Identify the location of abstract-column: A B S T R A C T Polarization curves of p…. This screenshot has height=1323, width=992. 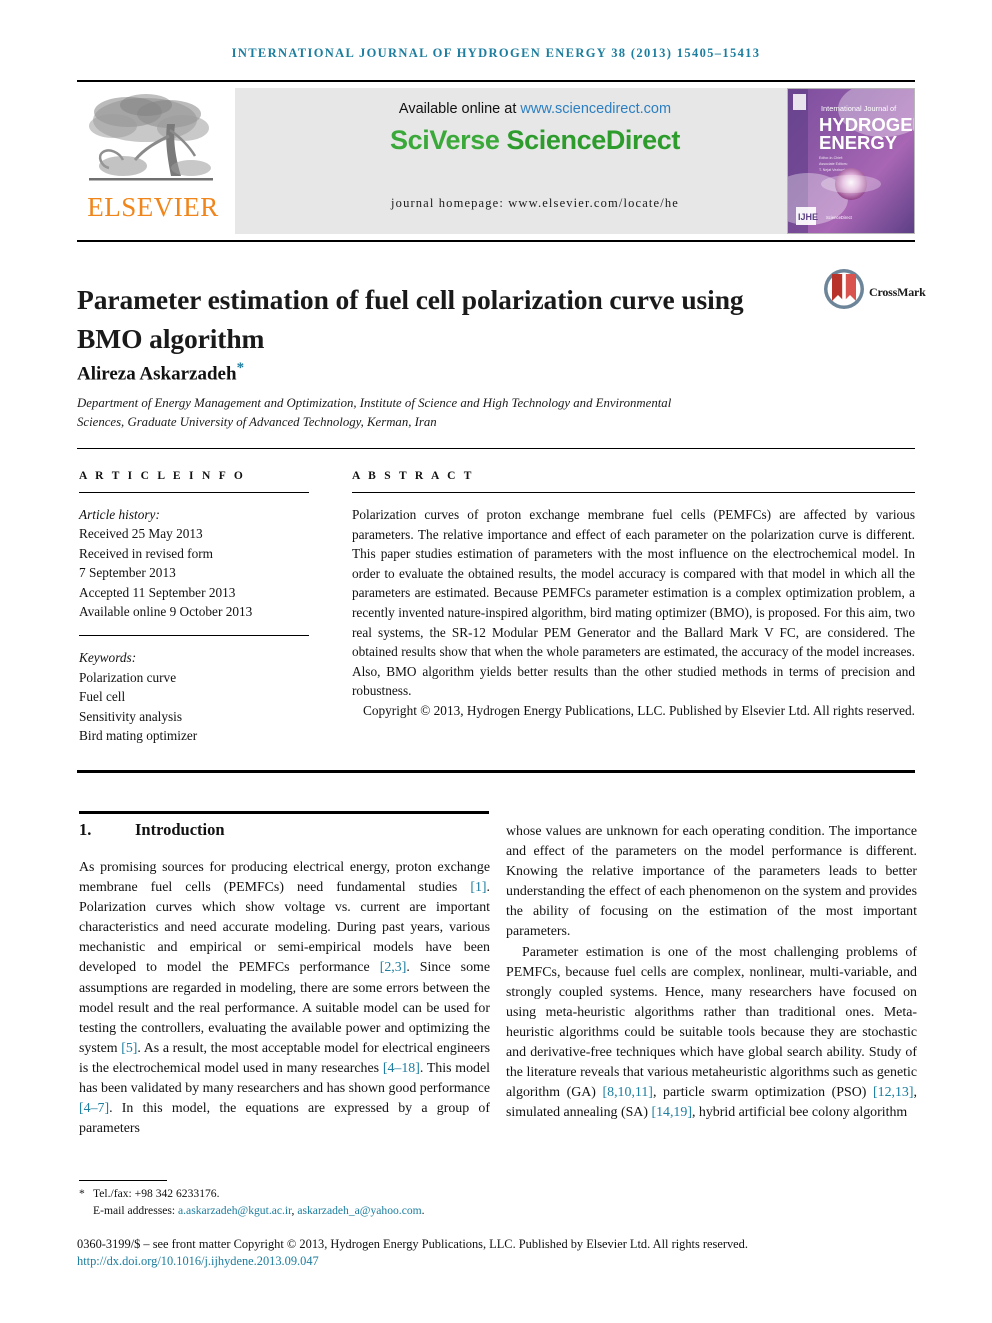
(633, 595).